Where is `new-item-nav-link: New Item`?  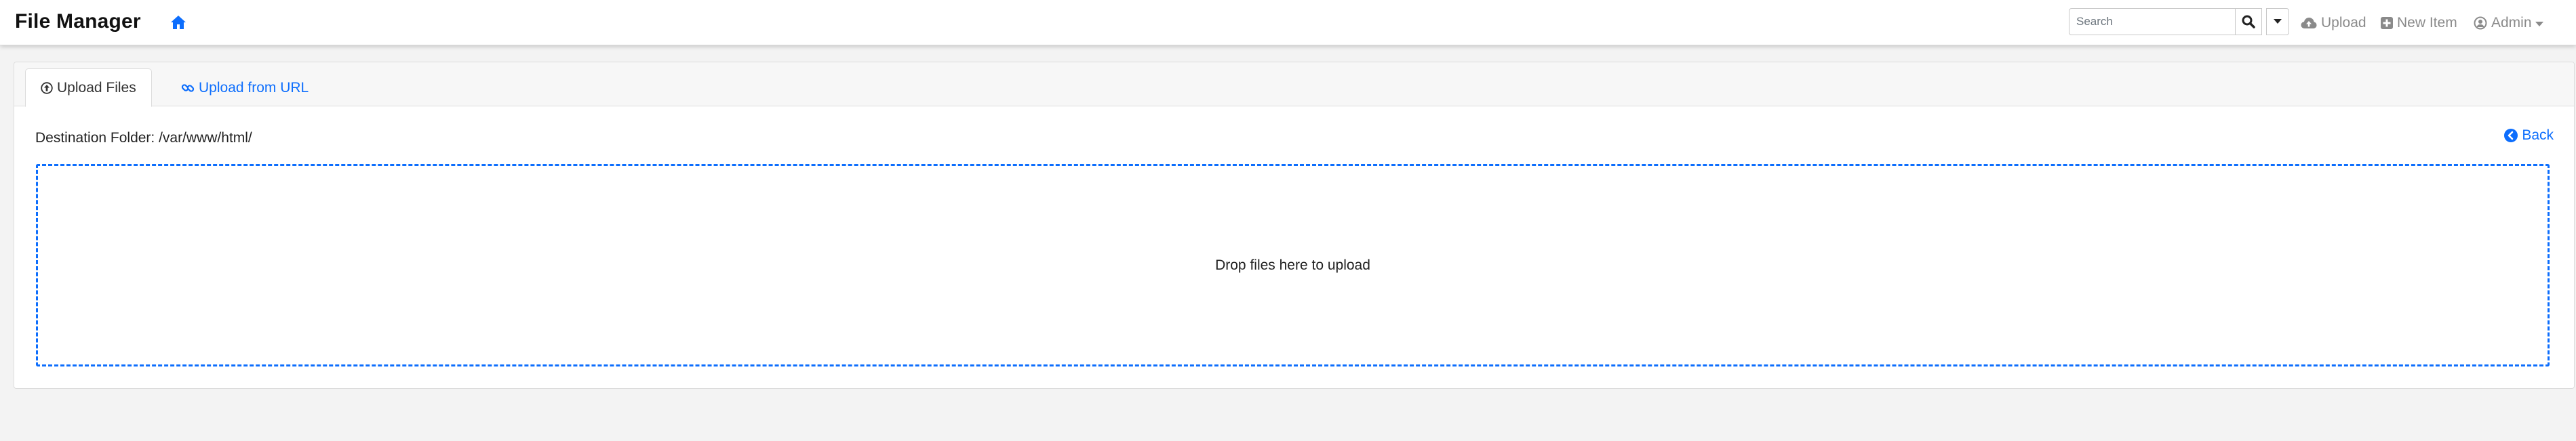 new-item-nav-link: New Item is located at coordinates (2419, 23).